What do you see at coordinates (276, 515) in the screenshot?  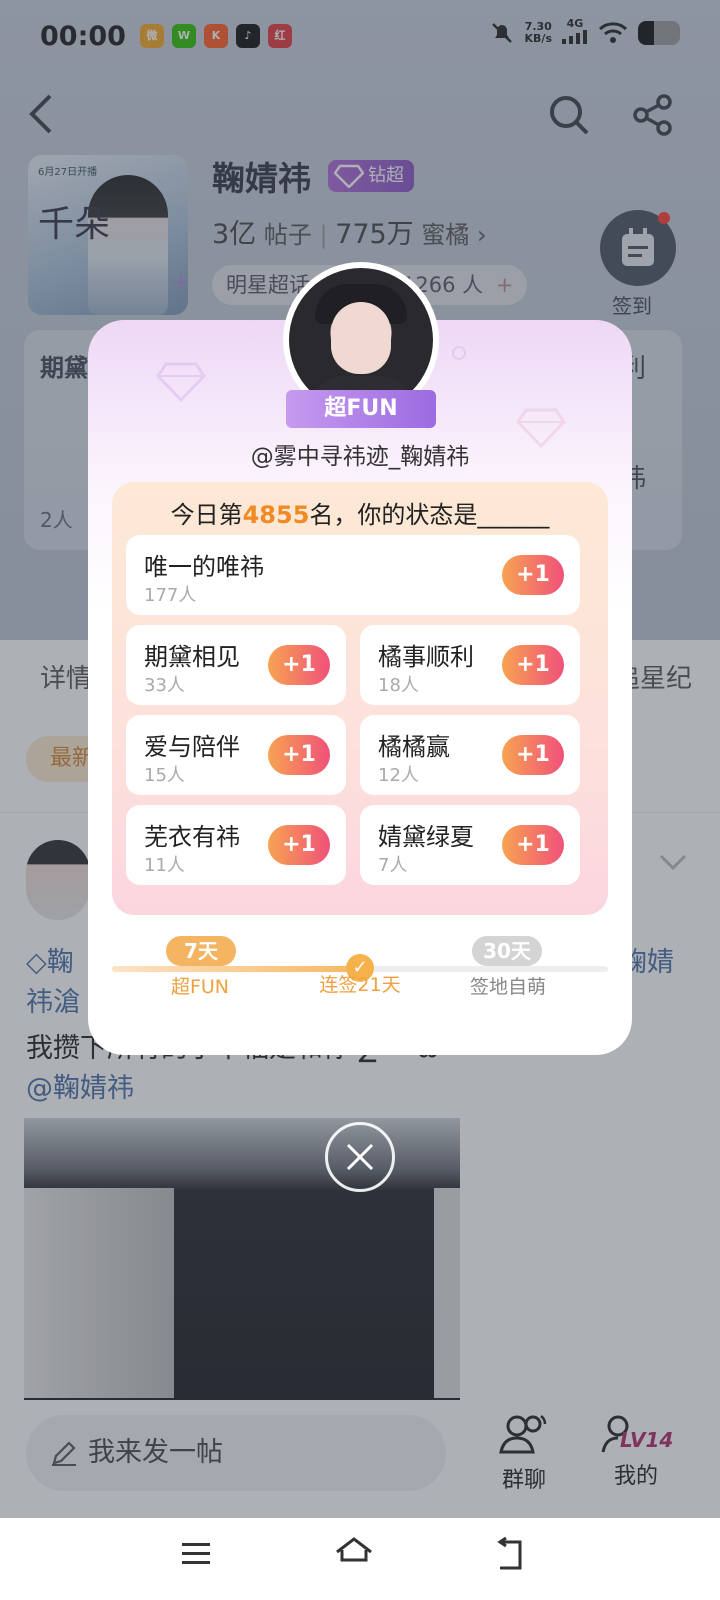 I see `rank-number: 4855` at bounding box center [276, 515].